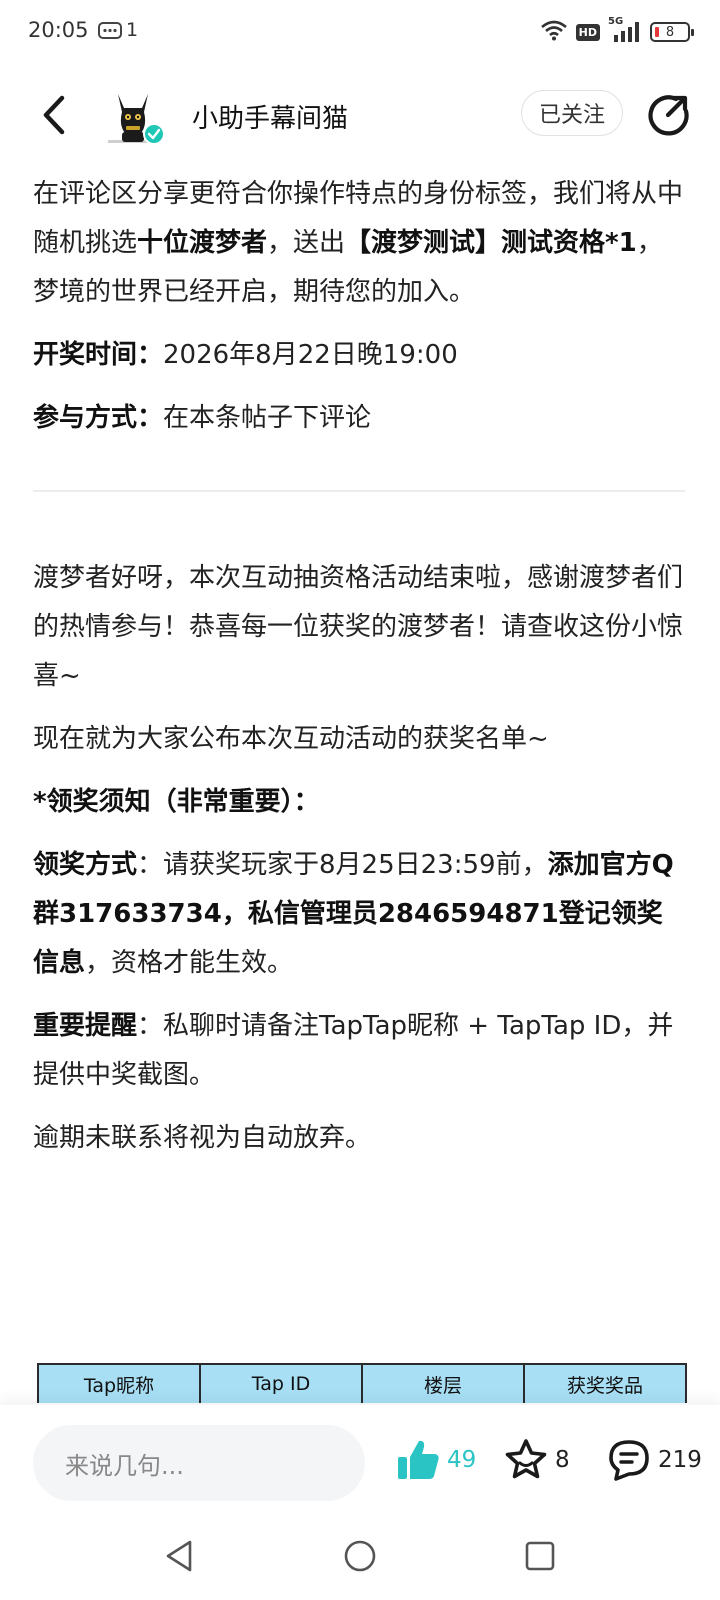 The image size is (720, 1600). I want to click on back-button, so click(56, 115).